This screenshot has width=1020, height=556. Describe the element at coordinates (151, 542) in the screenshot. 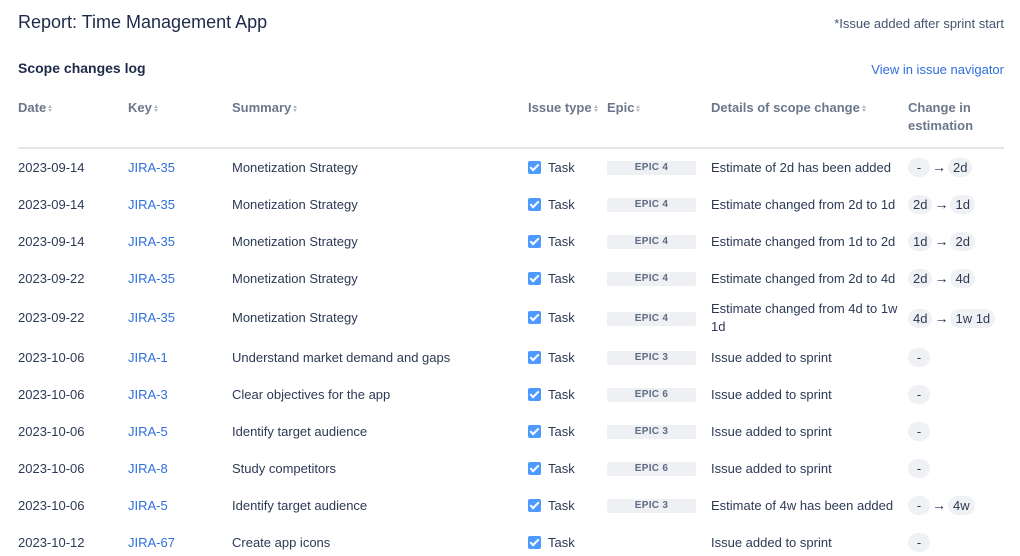

I see `issue-key-link: JIRA-67` at that location.